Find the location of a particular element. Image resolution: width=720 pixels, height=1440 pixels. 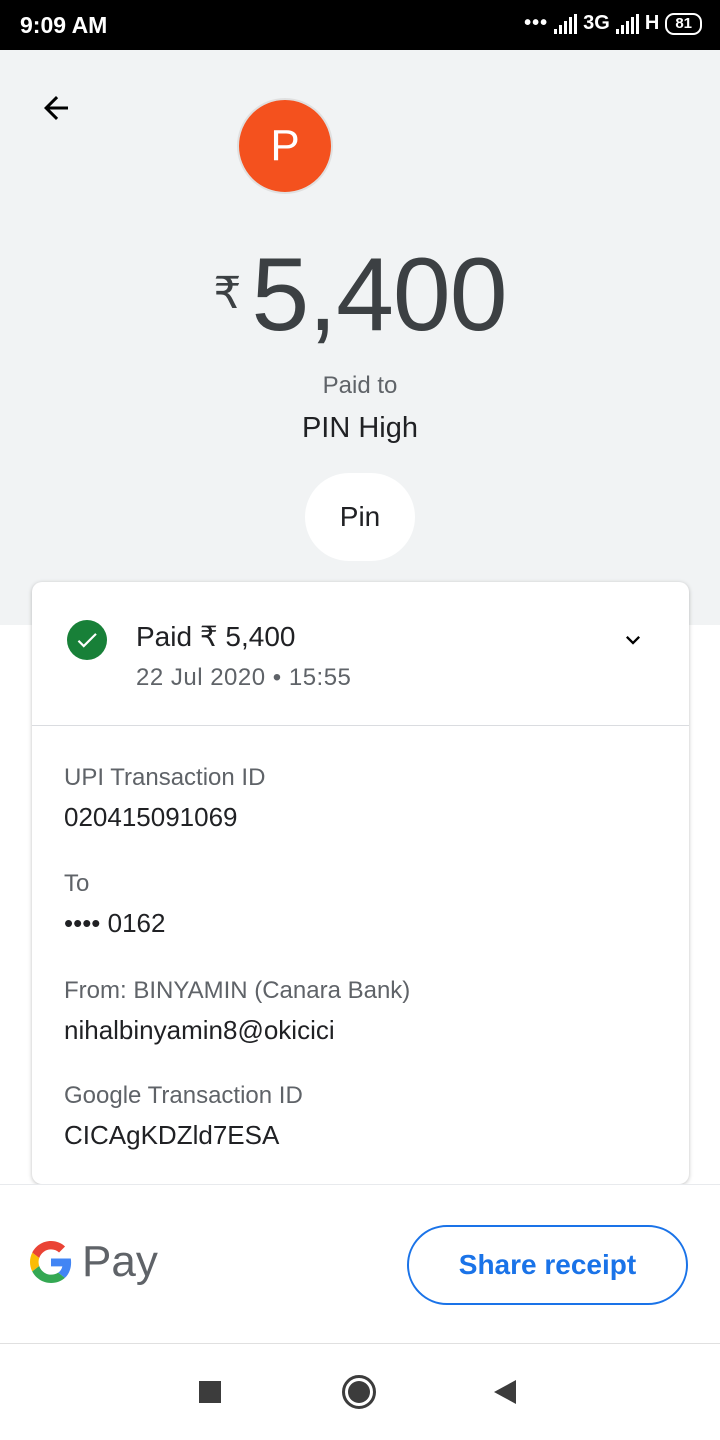

detail-google-id: Google Transaction ID CICAgKDZld7ESA is located at coordinates (183, 1116).